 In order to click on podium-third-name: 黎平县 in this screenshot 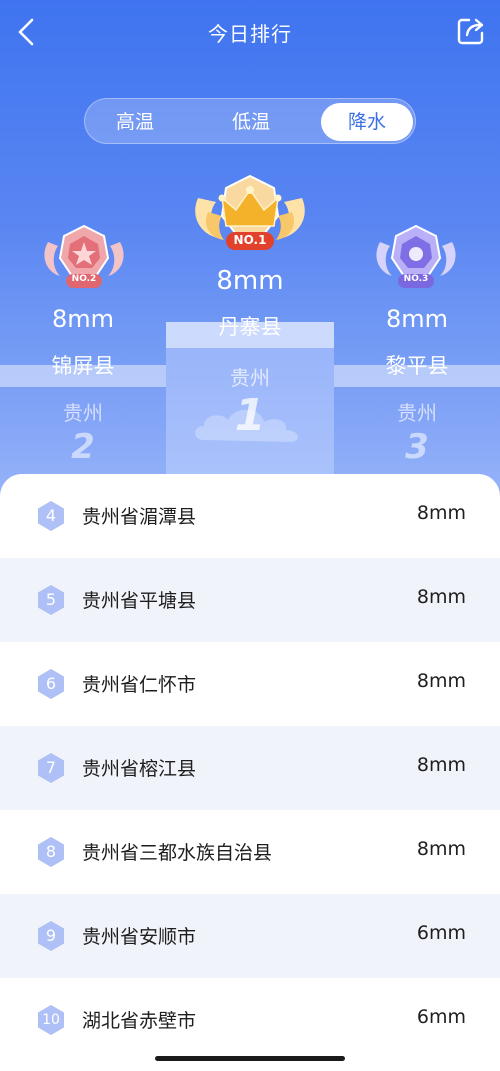, I will do `click(417, 366)`.